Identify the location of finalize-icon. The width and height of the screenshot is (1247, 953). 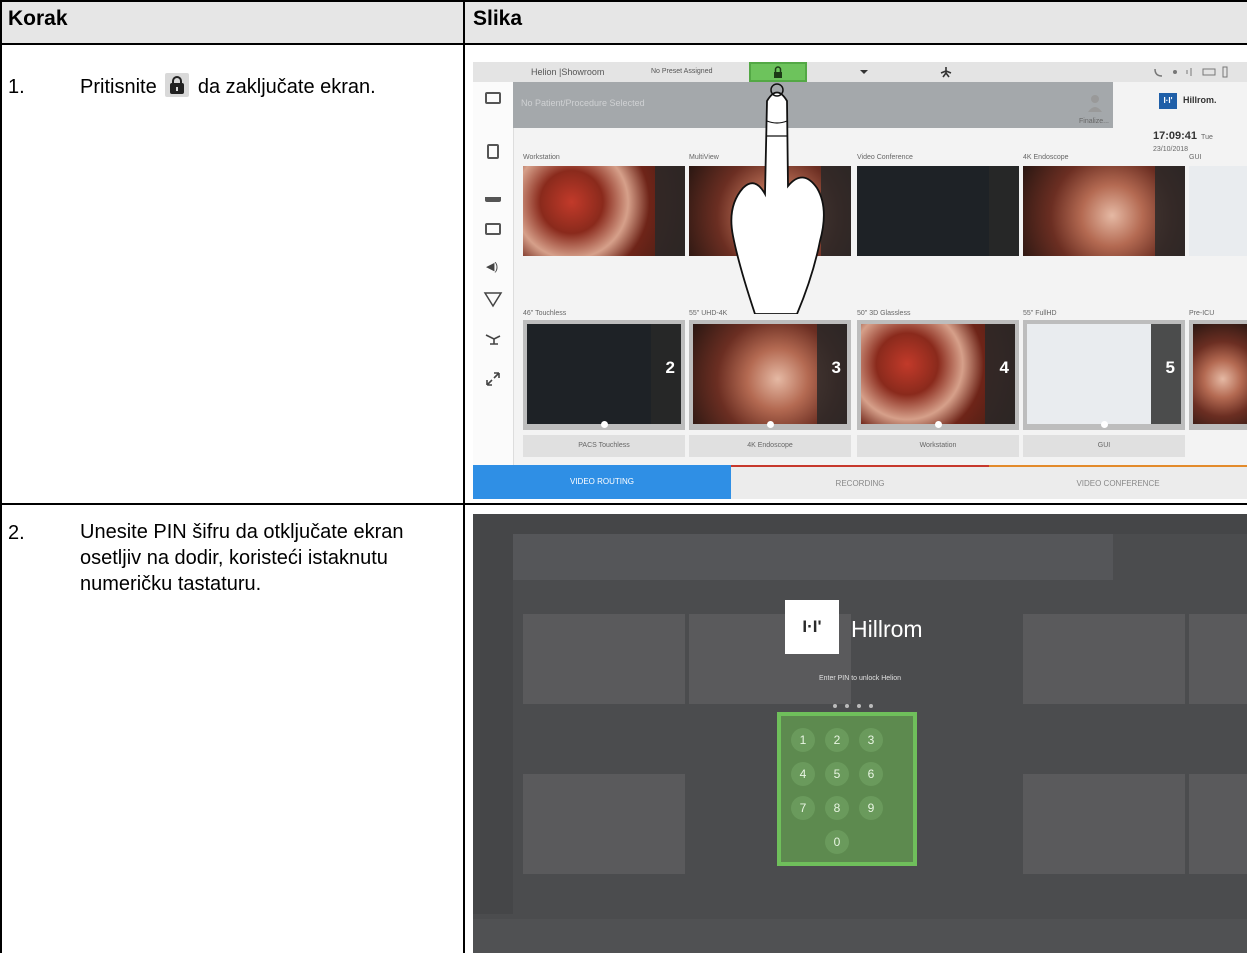
(1096, 103).